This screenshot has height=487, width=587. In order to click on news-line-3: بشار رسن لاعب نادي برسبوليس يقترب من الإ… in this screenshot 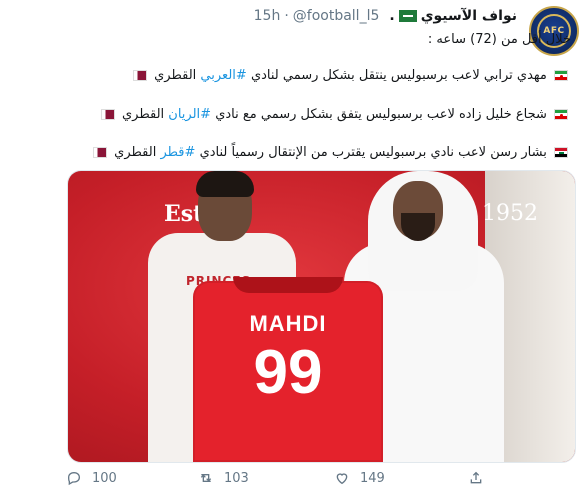, I will do `click(330, 153)`.